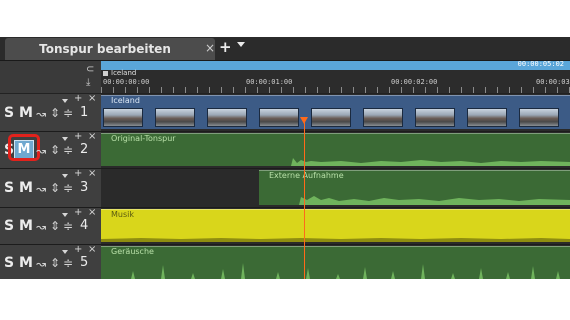 Image resolution: width=570 pixels, height=320 pixels. What do you see at coordinates (304, 198) in the screenshot?
I see `playhead` at bounding box center [304, 198].